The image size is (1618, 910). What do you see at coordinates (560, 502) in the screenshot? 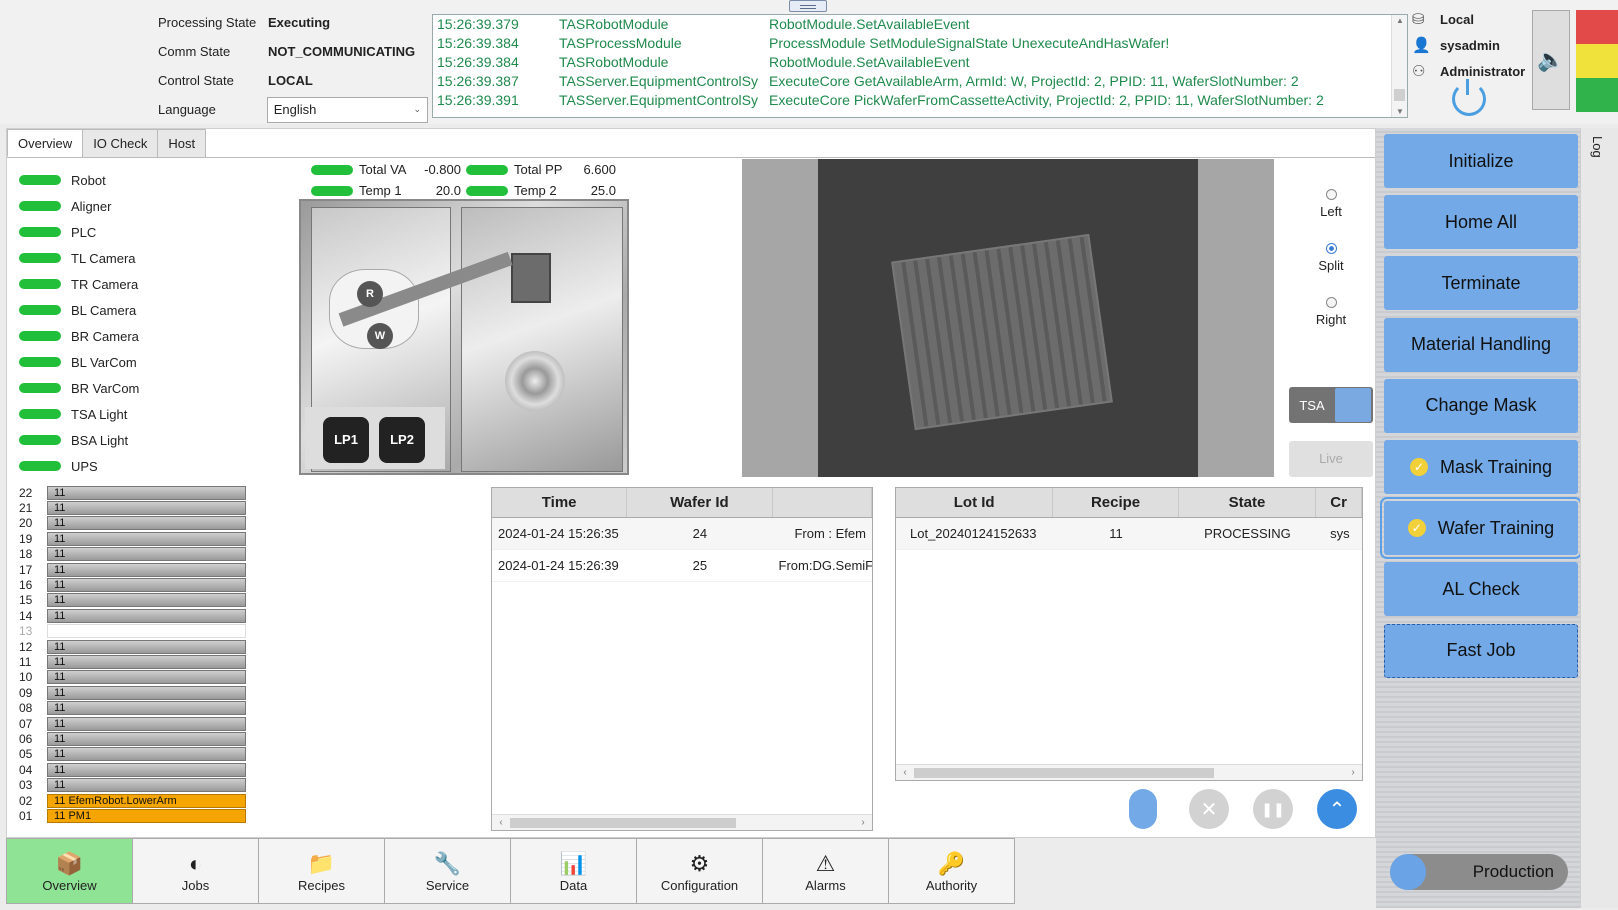
I see `col-time: Time` at bounding box center [560, 502].